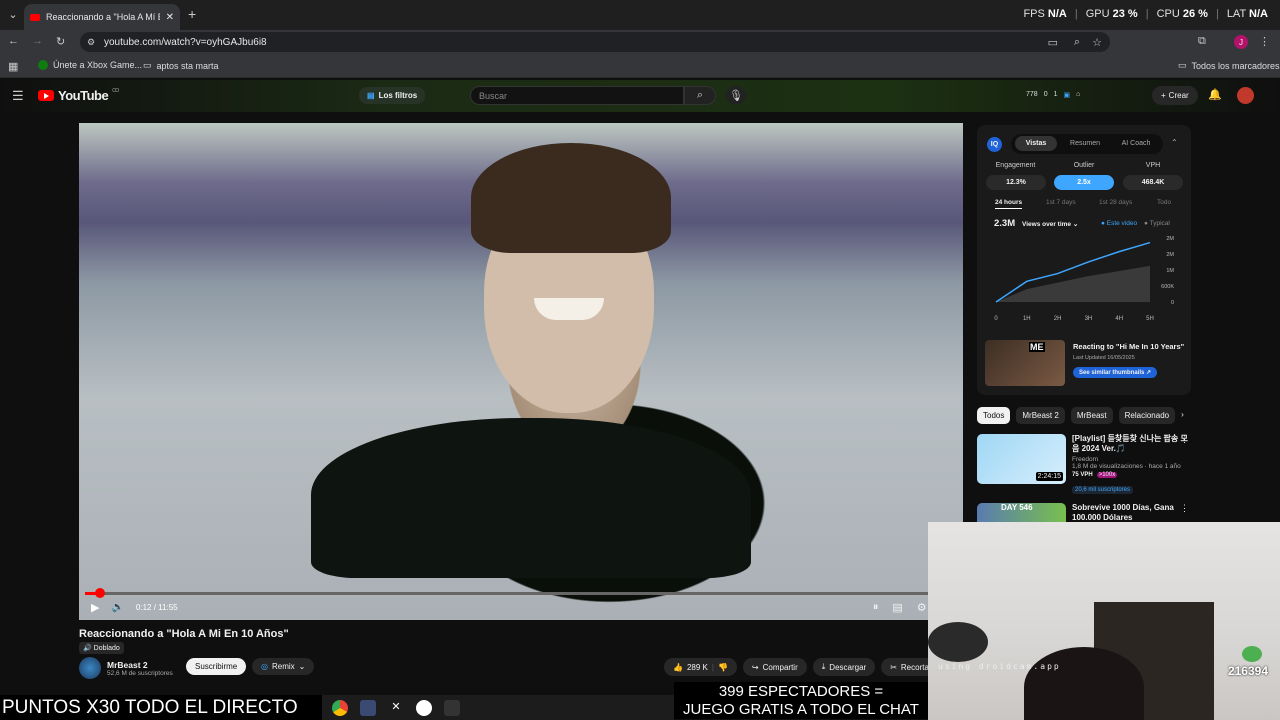 The width and height of the screenshot is (1280, 720). I want to click on thumbs-down-icon: 👎, so click(723, 667).